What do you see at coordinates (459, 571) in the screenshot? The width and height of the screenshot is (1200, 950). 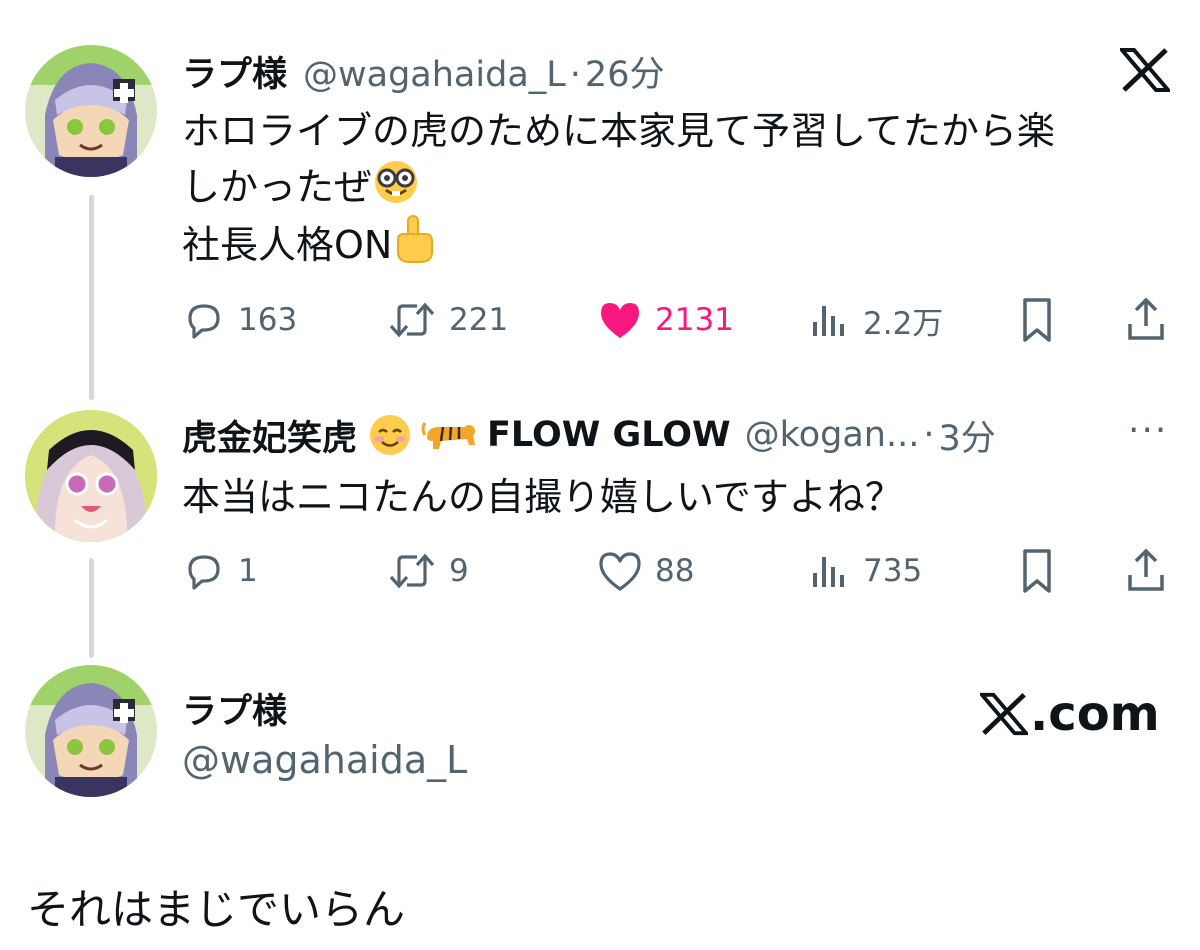 I see `tweet2-retweet-count: 9` at bounding box center [459, 571].